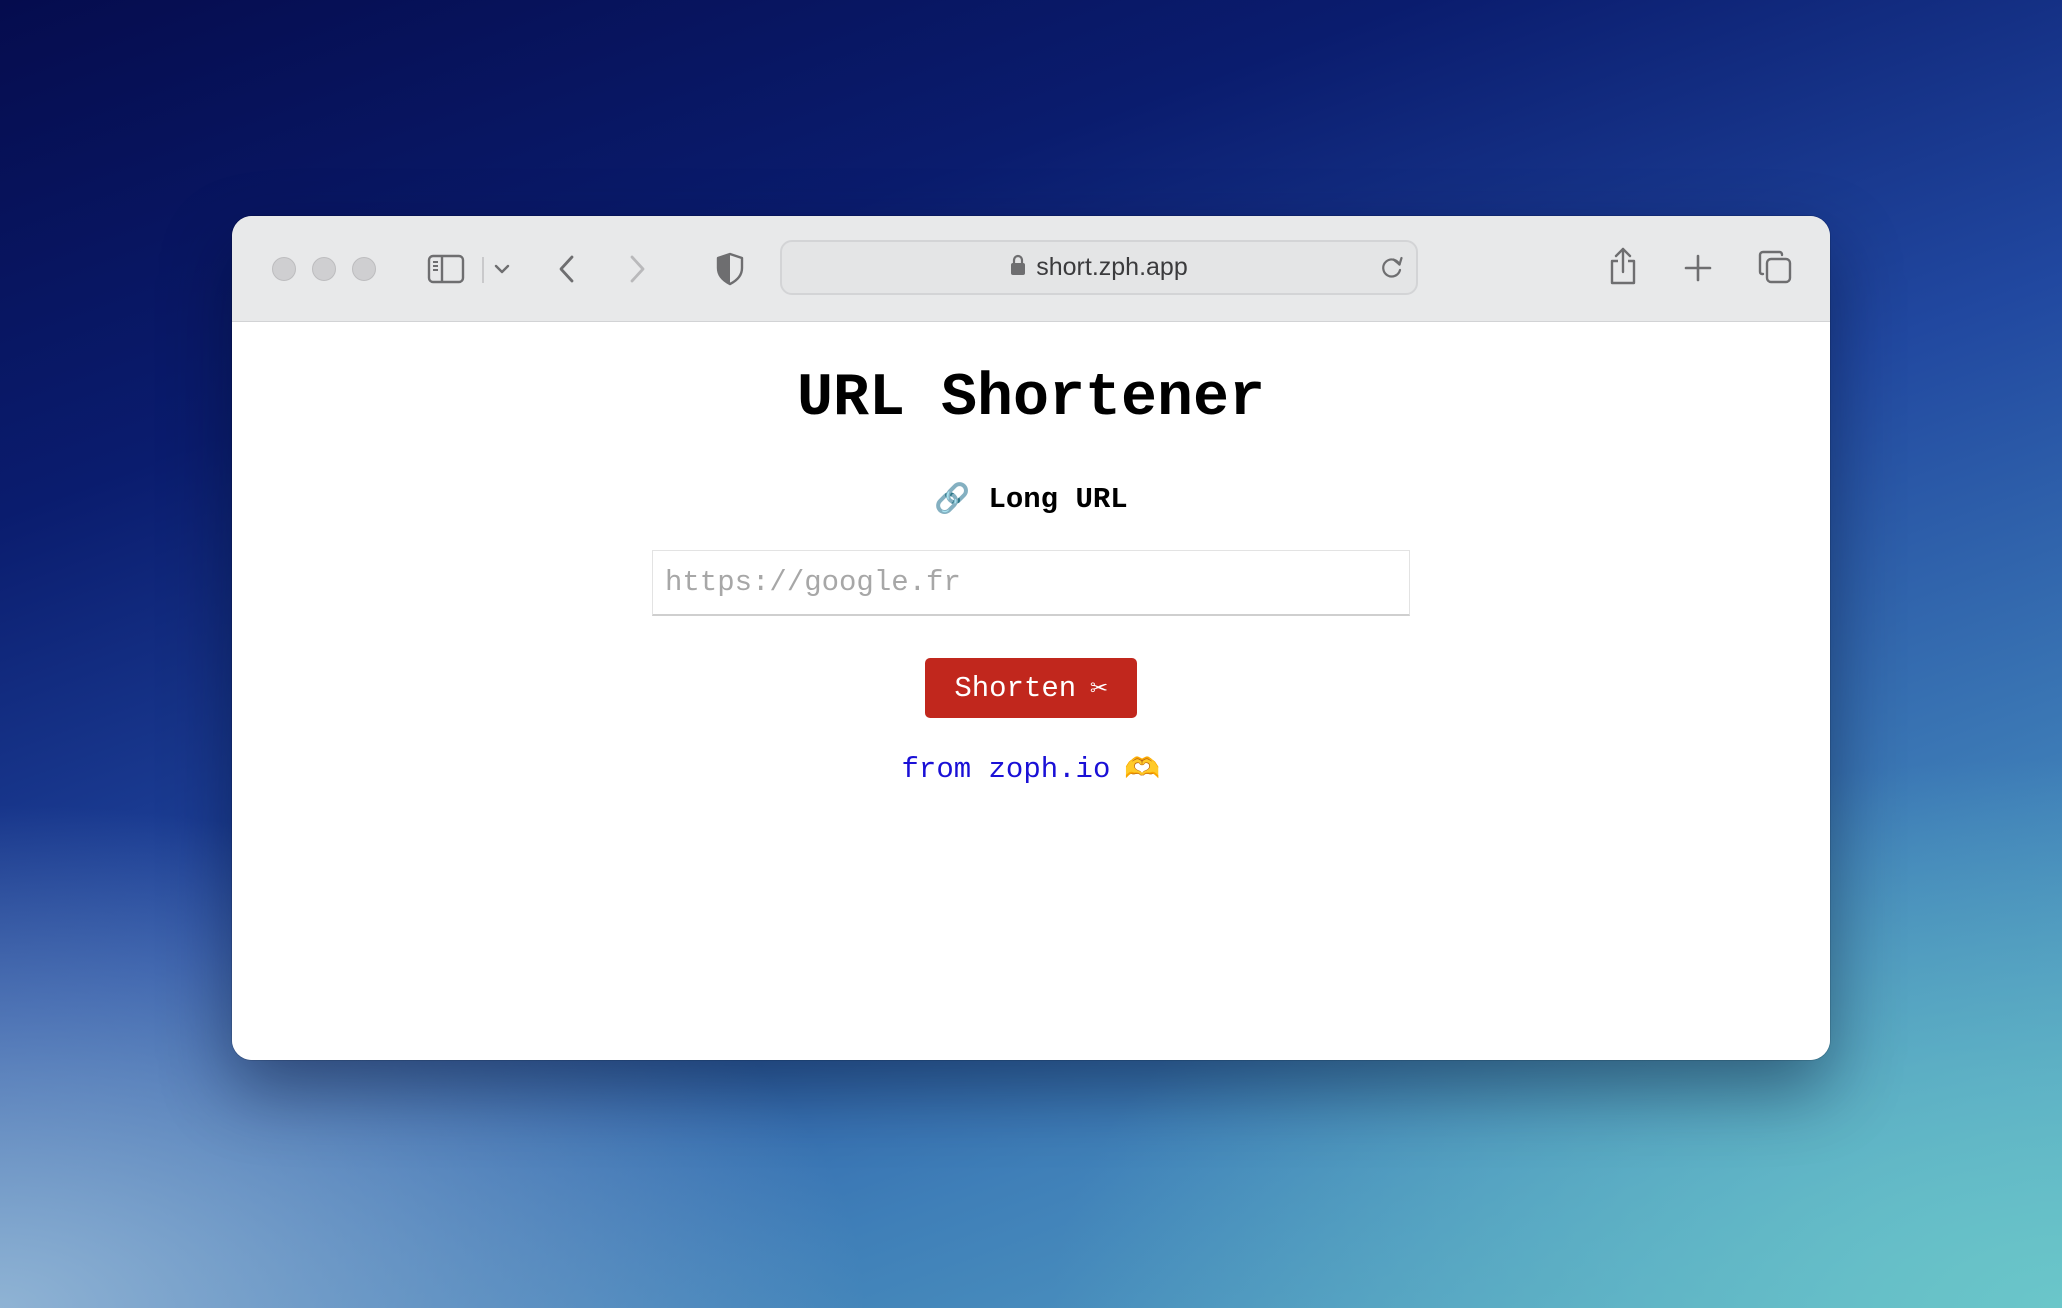  What do you see at coordinates (1698, 268) in the screenshot?
I see `plus-icon` at bounding box center [1698, 268].